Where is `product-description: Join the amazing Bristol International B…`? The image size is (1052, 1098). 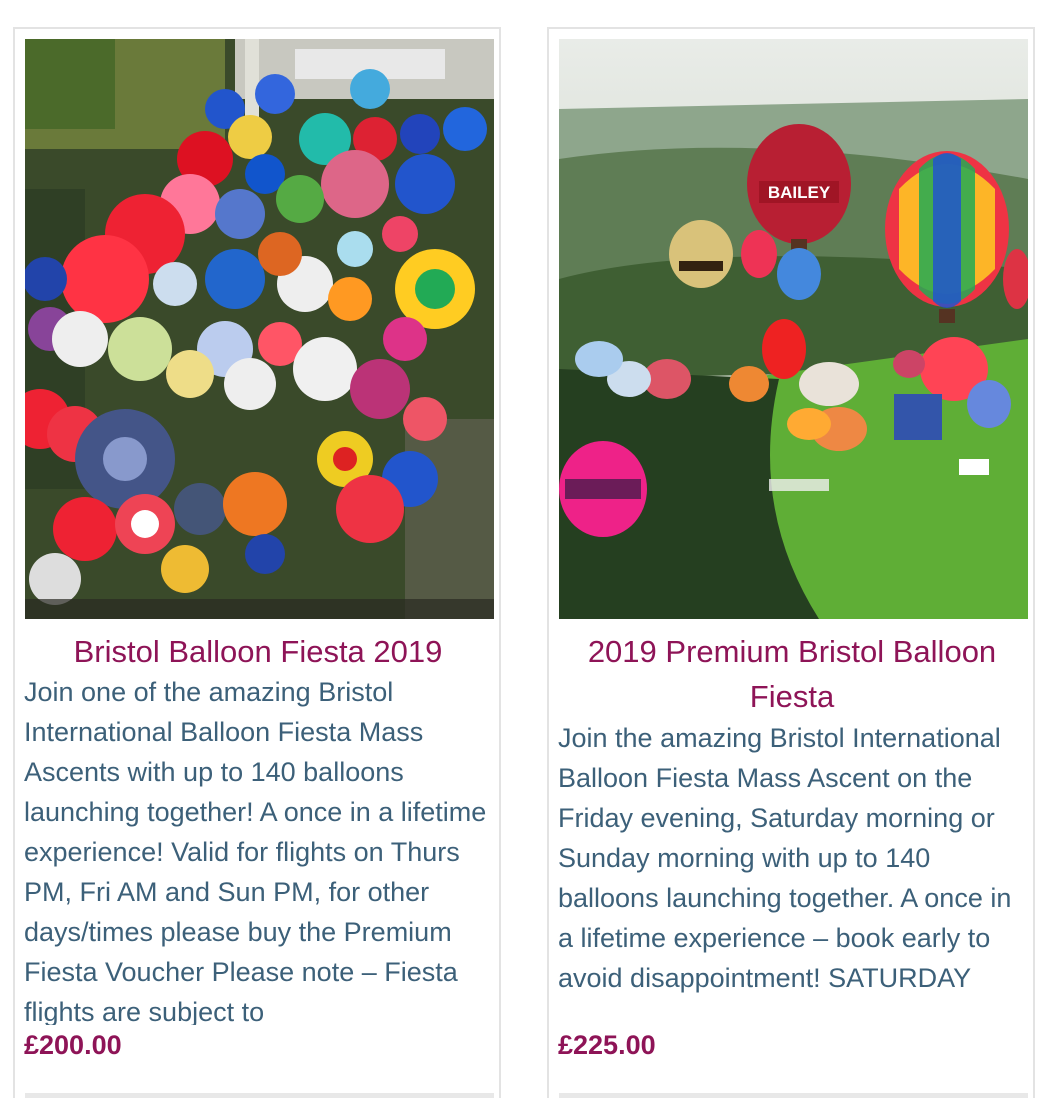
product-description: Join the amazing Bristol International B… is located at coordinates (785, 858).